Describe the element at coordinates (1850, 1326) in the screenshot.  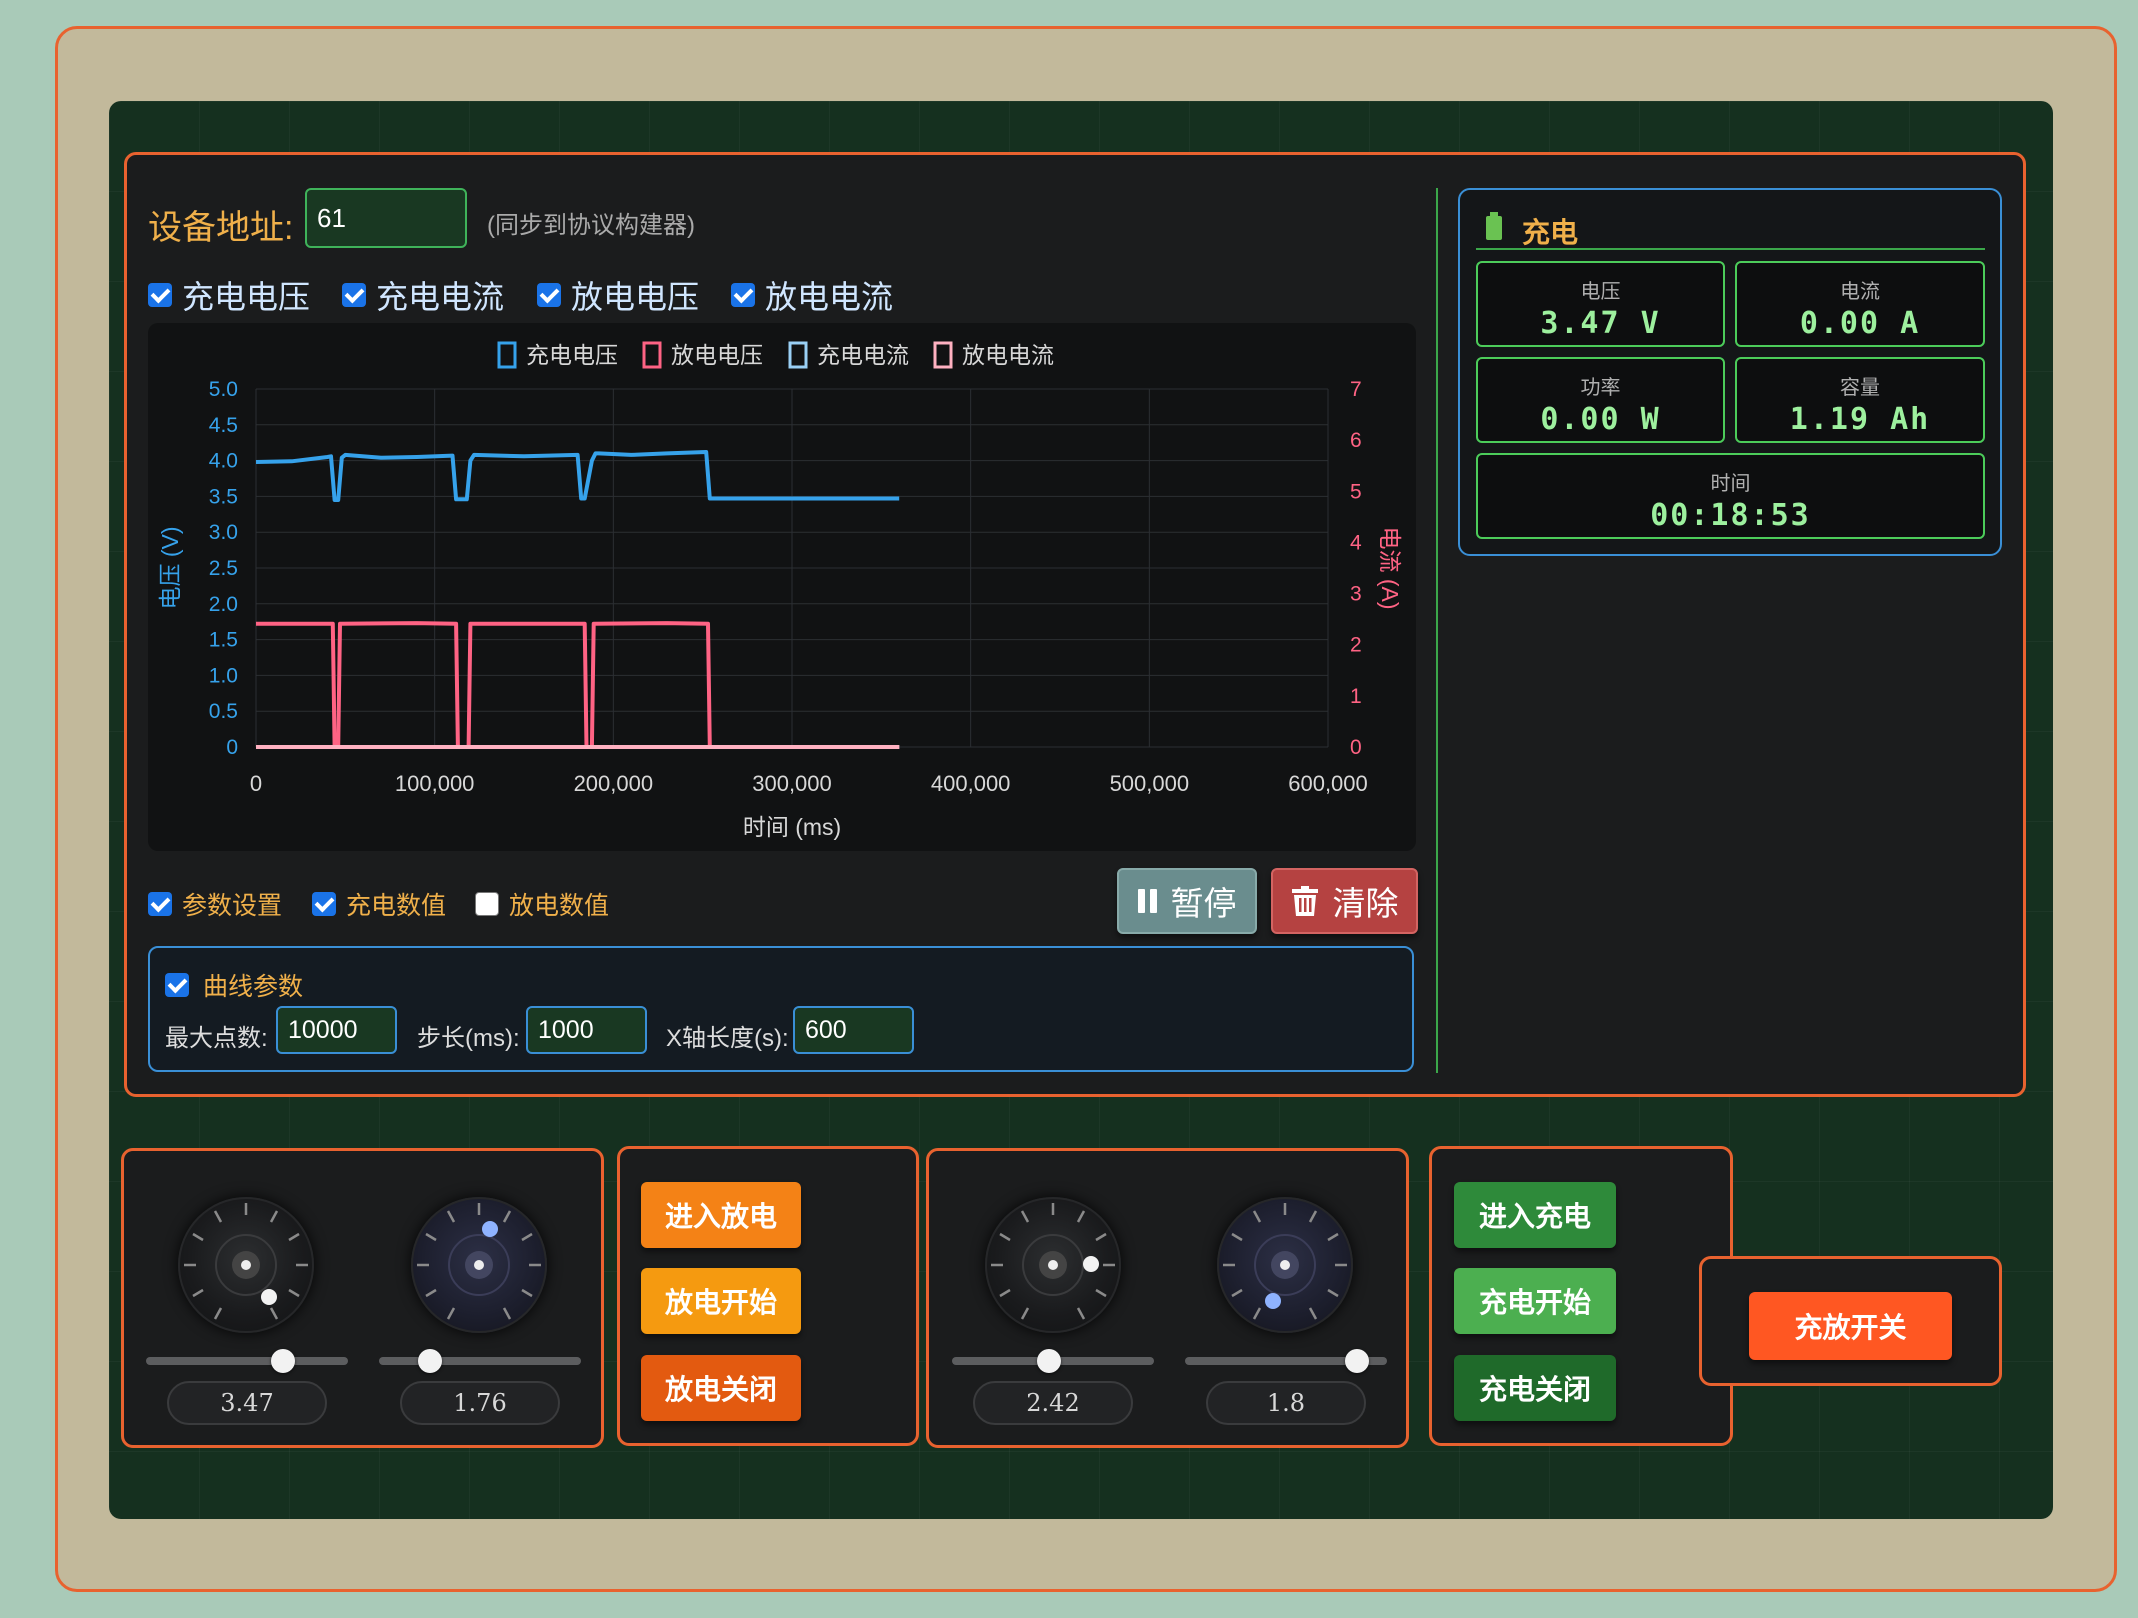
I see `master-switch-button: 充放开关` at that location.